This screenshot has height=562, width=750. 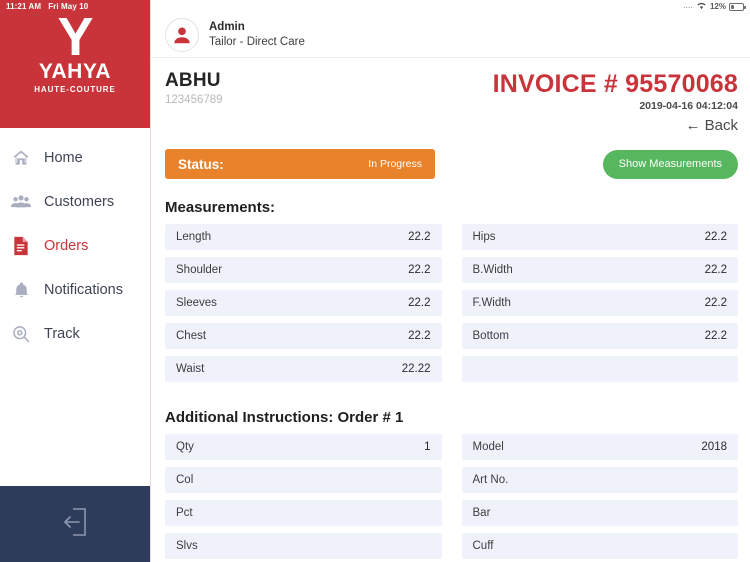 What do you see at coordinates (303, 513) in the screenshot?
I see `table-row: Pct` at bounding box center [303, 513].